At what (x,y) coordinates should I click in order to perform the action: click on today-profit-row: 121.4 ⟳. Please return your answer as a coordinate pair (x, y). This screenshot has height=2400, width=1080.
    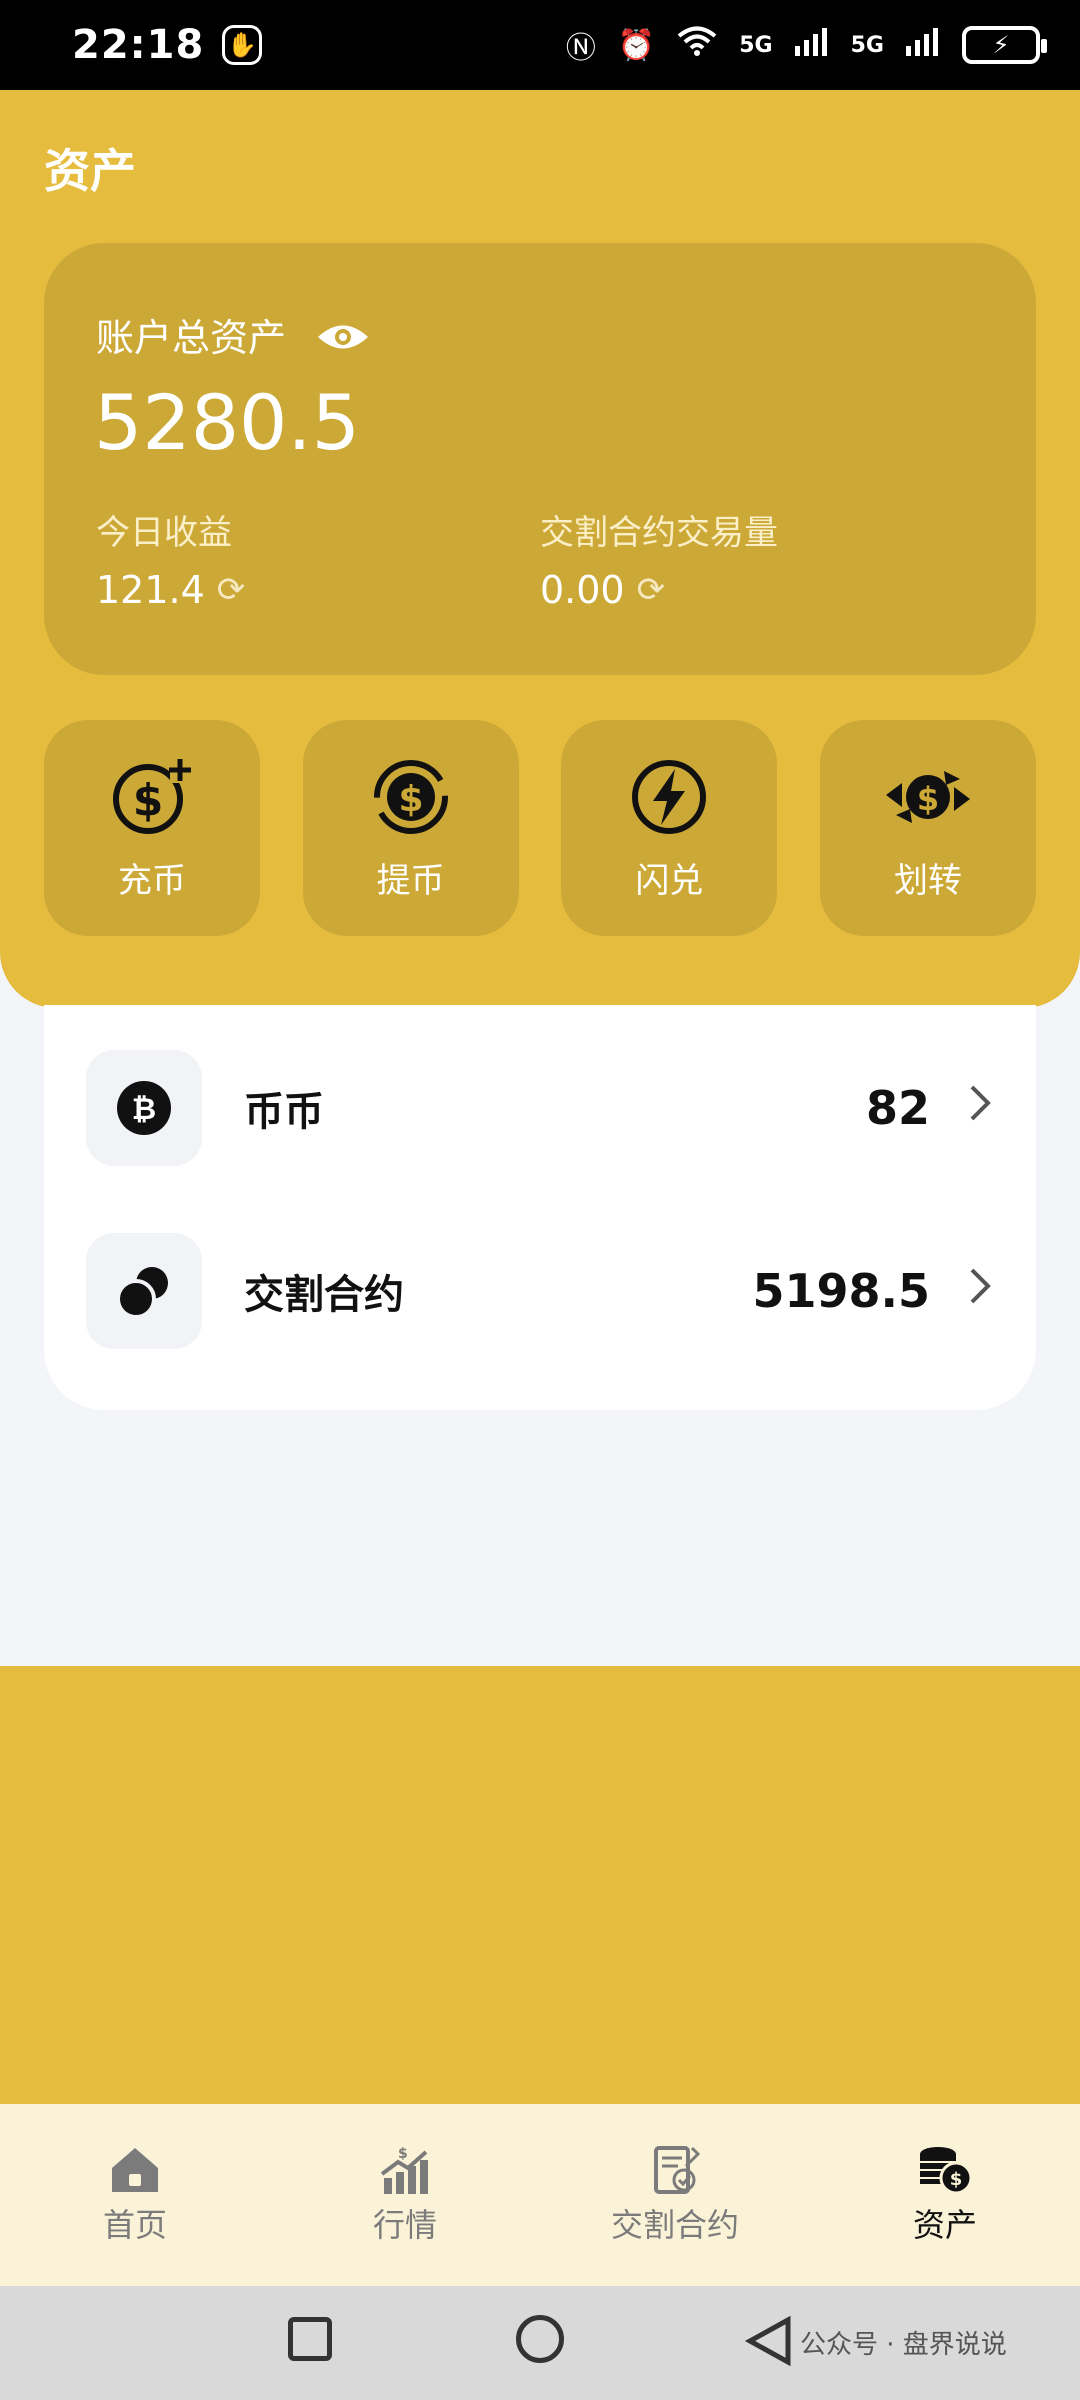
    Looking at the image, I should click on (170, 590).